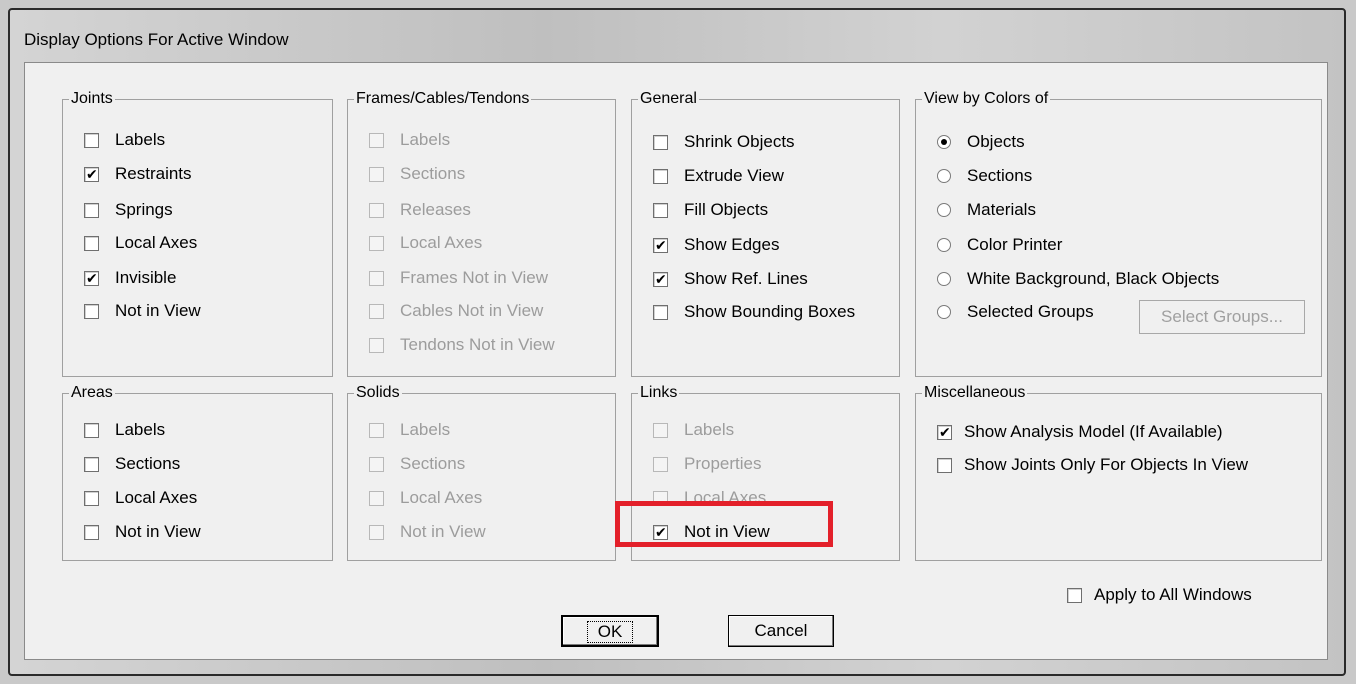 The width and height of the screenshot is (1356, 684). I want to click on show-analysis-model-option: Show Analysis Model (If Available), so click(1080, 432).